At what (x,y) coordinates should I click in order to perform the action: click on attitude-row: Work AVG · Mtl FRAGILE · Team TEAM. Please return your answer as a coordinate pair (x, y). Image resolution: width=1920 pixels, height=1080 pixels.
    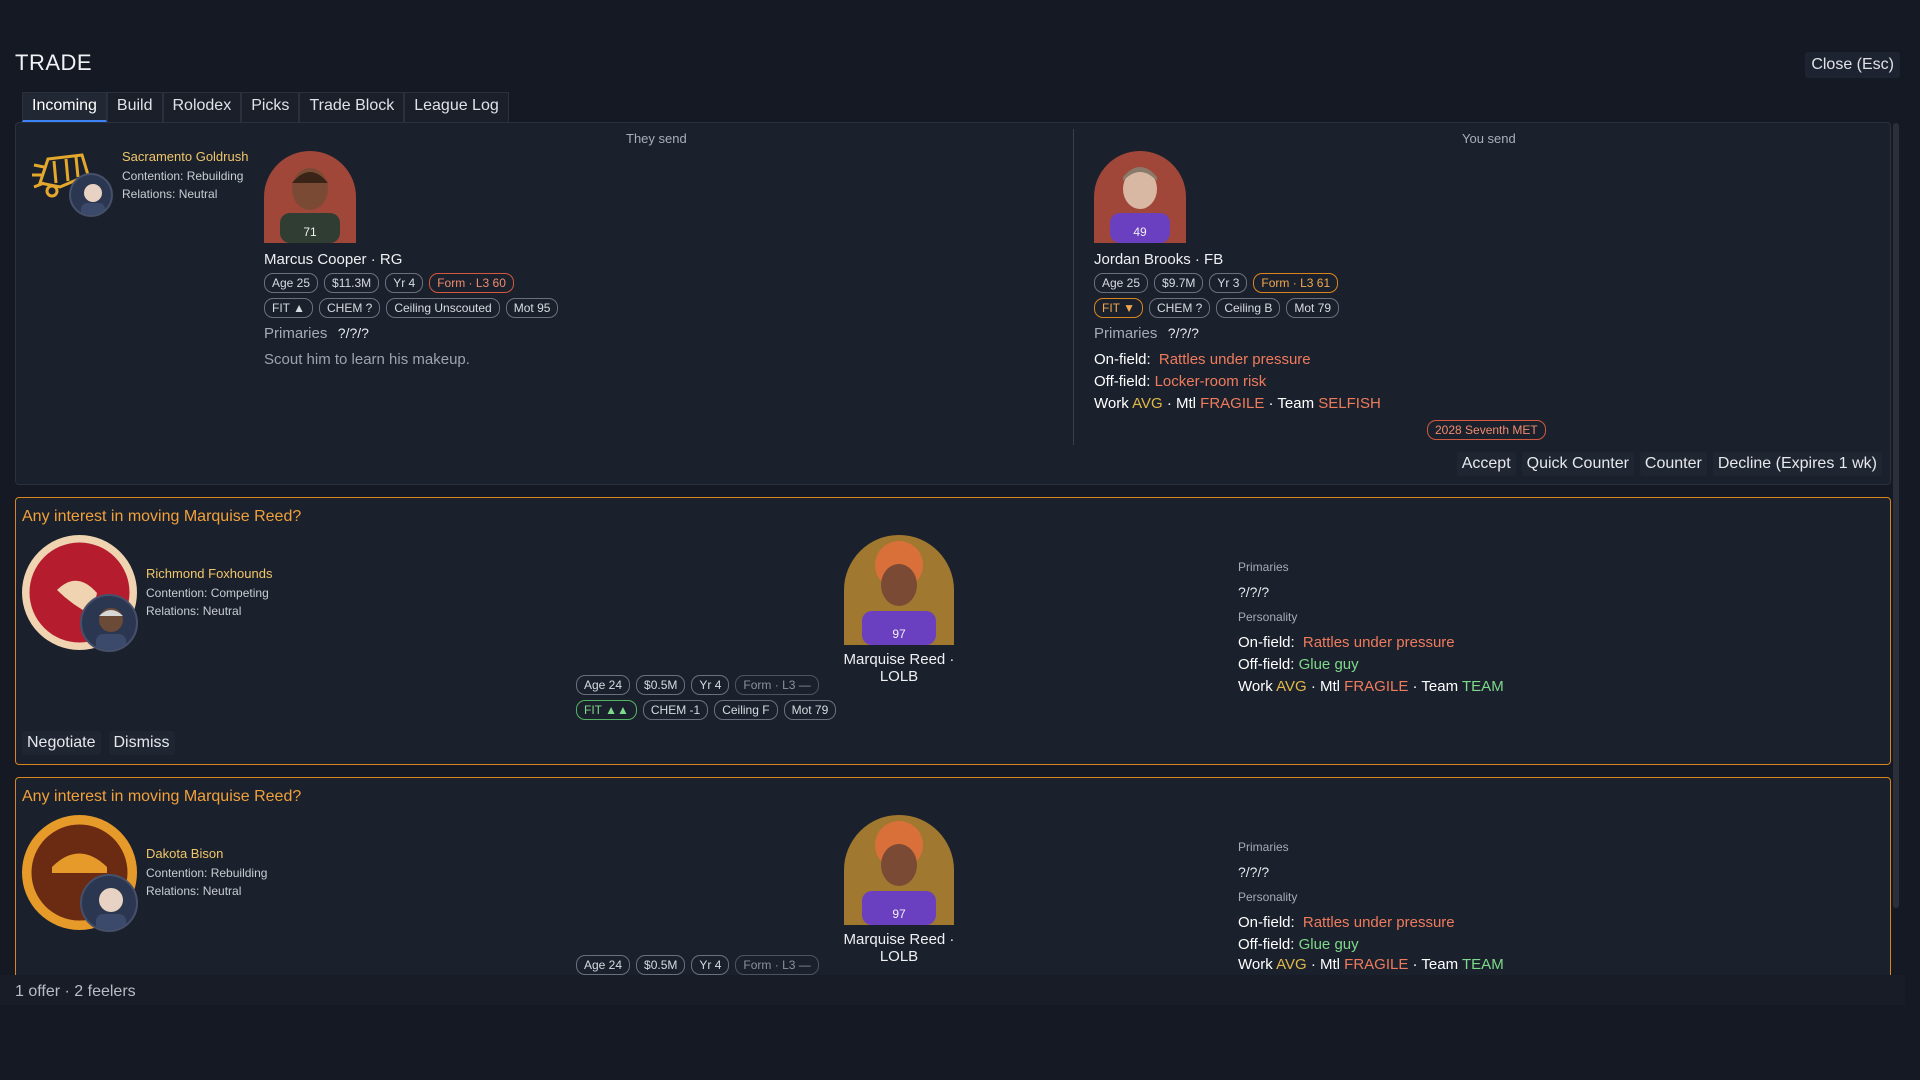
    Looking at the image, I should click on (1371, 964).